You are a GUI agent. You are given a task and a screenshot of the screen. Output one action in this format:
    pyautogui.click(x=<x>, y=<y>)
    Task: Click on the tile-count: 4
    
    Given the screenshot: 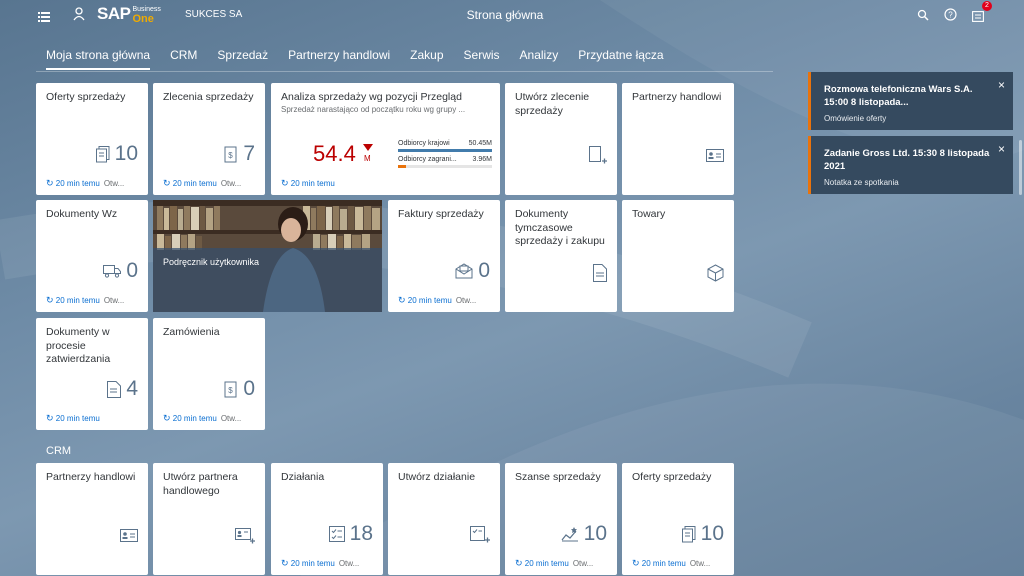 What is the action you would take?
    pyautogui.click(x=122, y=389)
    